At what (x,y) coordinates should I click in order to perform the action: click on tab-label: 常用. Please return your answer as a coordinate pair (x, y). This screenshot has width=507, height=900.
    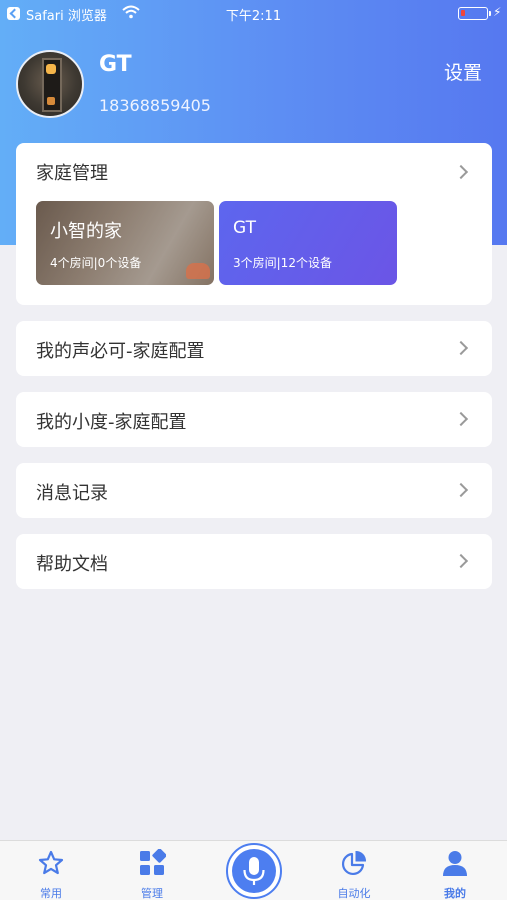
    Looking at the image, I should click on (51, 893).